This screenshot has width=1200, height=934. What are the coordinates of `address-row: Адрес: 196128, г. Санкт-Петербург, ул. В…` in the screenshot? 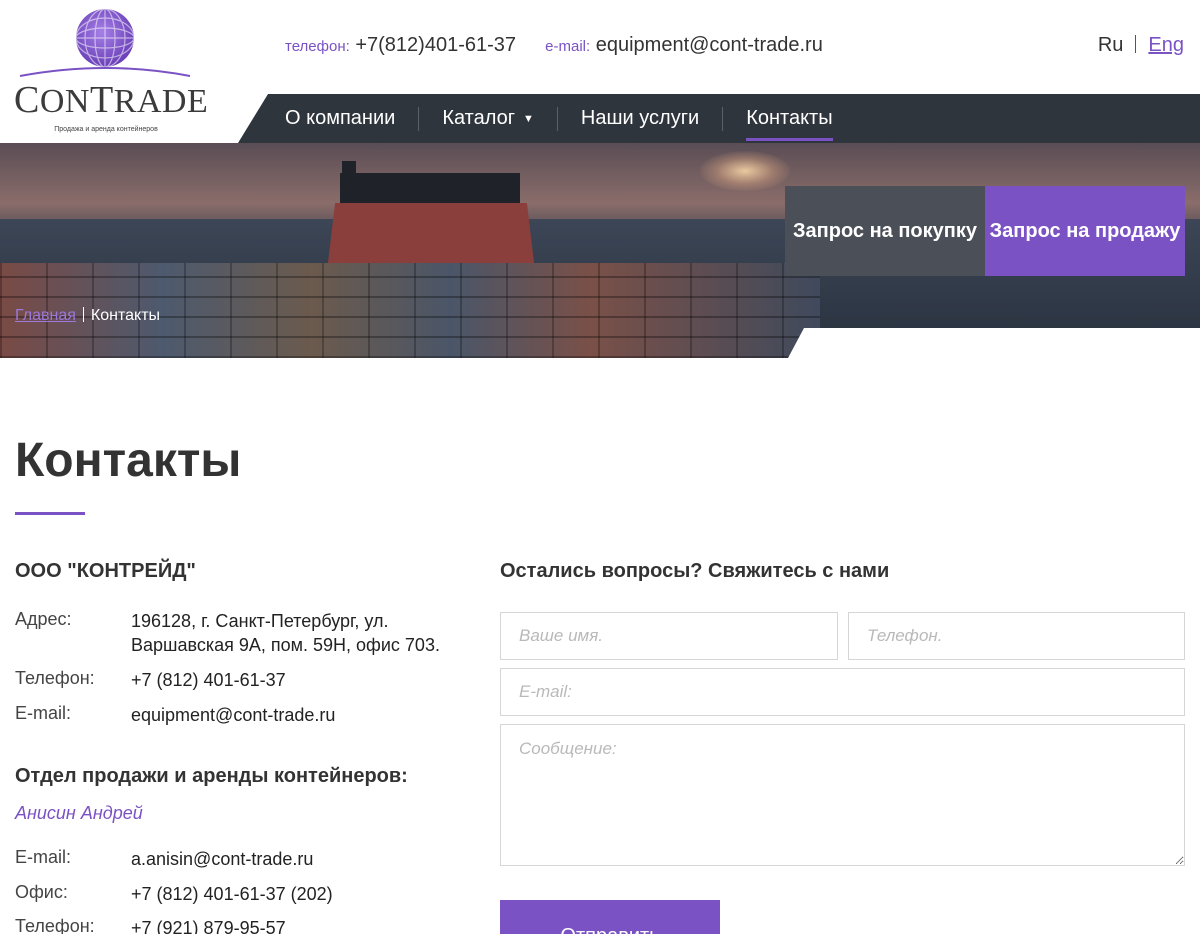 It's located at (233, 633).